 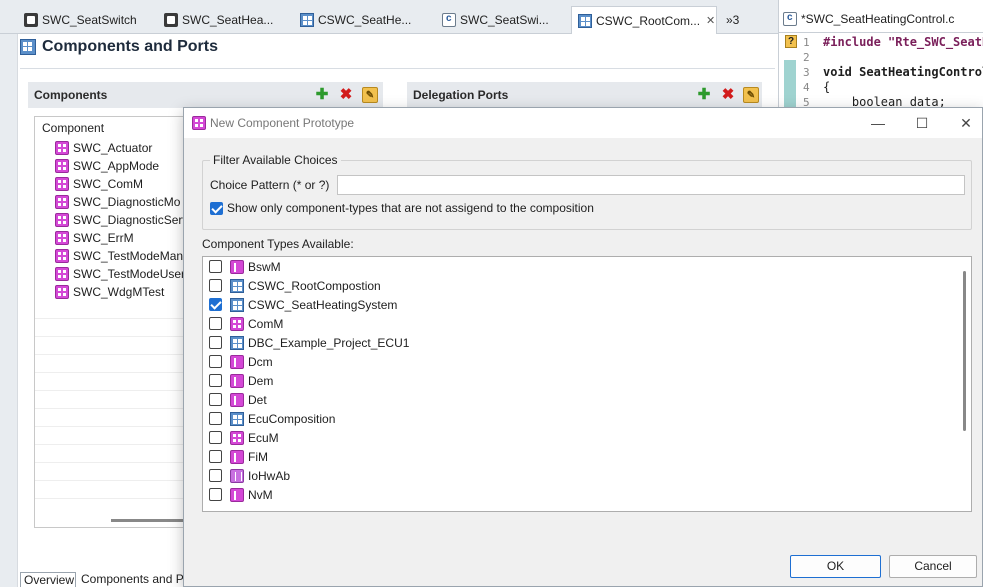 I want to click on list-item: SWC_AppMode, so click(x=114, y=166).